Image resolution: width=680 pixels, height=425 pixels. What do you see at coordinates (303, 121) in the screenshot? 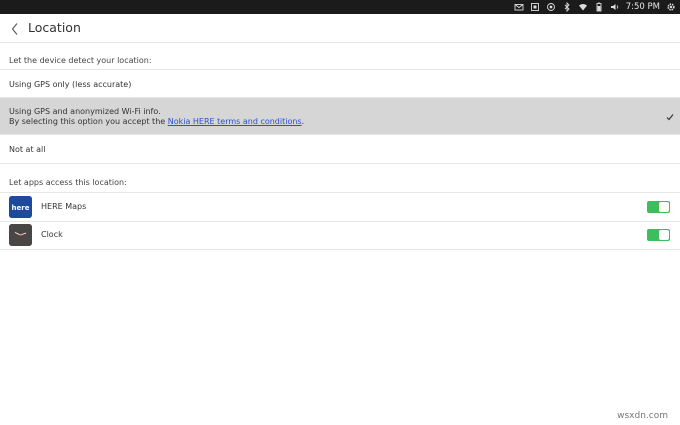
I see `terms-suffix: .` at bounding box center [303, 121].